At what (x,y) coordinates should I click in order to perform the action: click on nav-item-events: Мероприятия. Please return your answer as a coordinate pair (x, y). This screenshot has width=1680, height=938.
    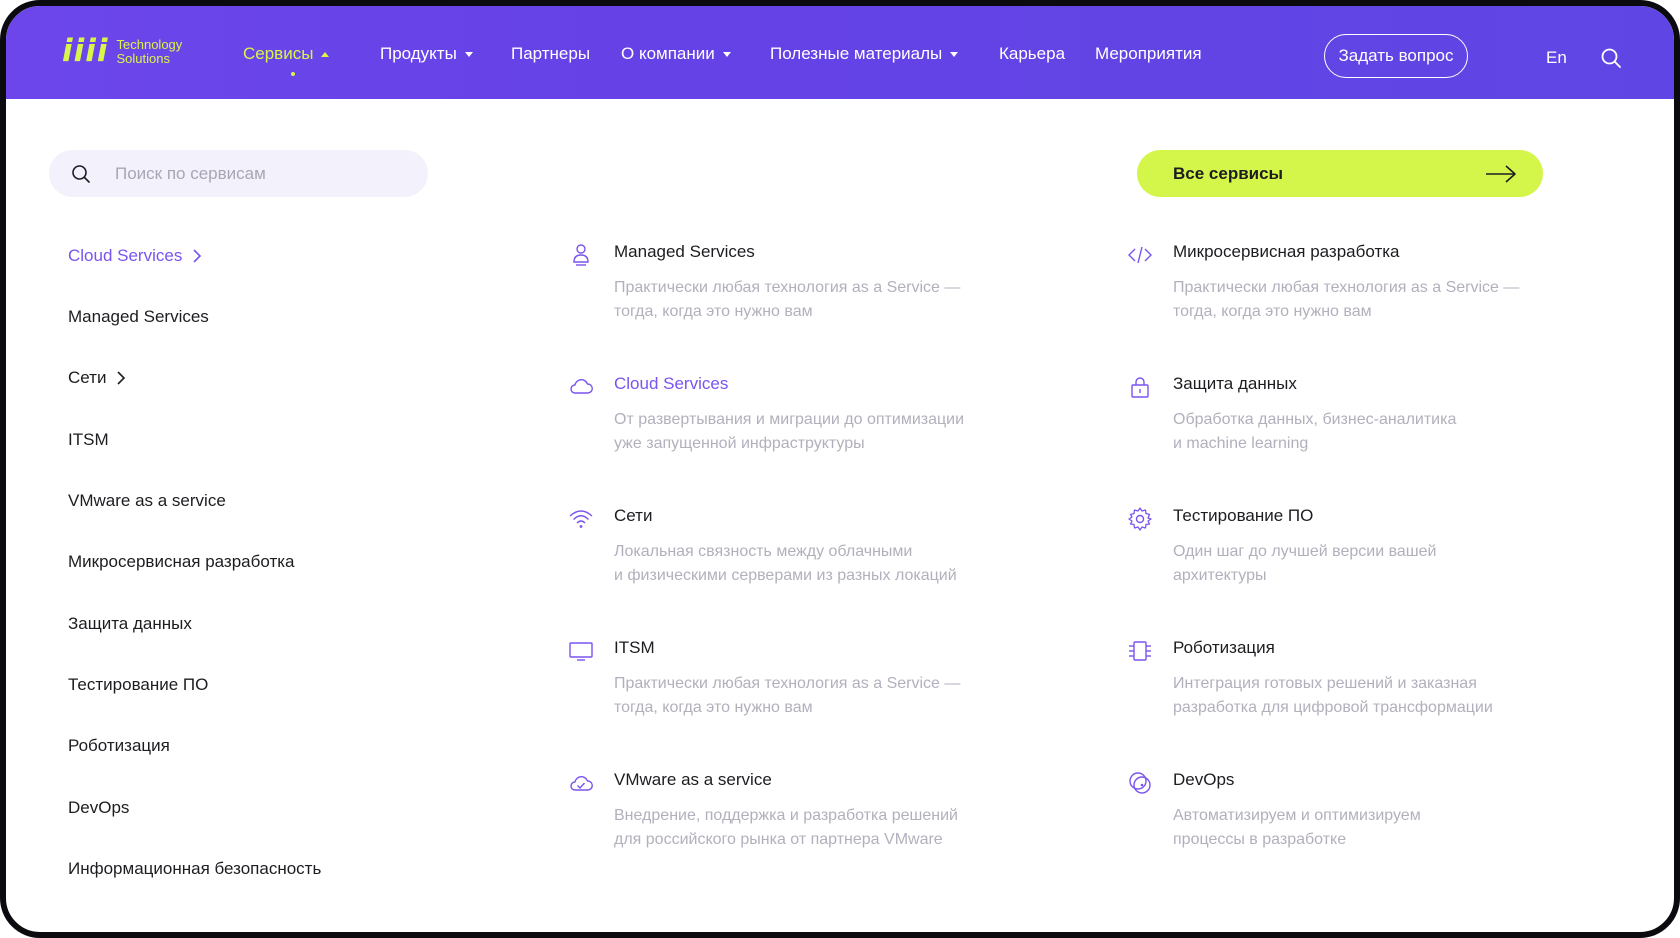
    Looking at the image, I should click on (1148, 54).